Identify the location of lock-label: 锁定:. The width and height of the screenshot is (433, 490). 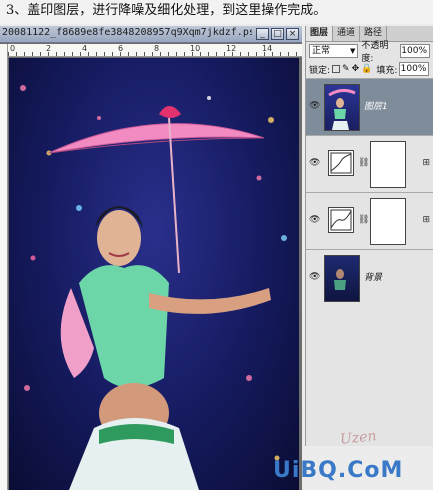
(320, 70).